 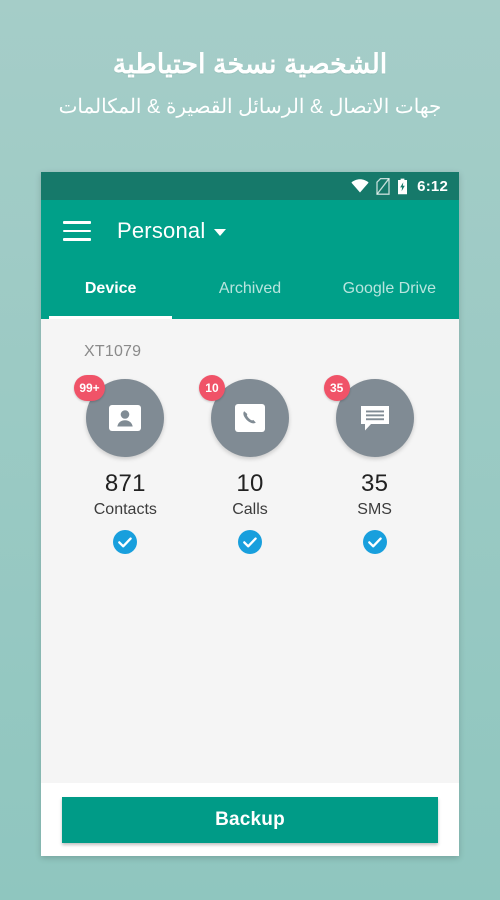 I want to click on tab-google-drive: Google Drive, so click(x=389, y=290).